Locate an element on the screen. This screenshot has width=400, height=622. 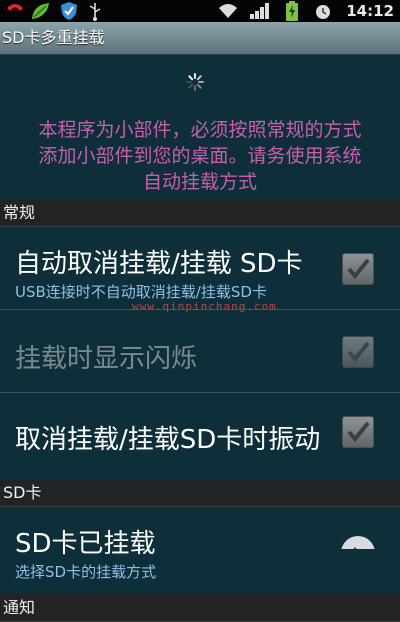
pref-flash-on-mount: 挂载时显示闪烁 is located at coordinates (200, 351).